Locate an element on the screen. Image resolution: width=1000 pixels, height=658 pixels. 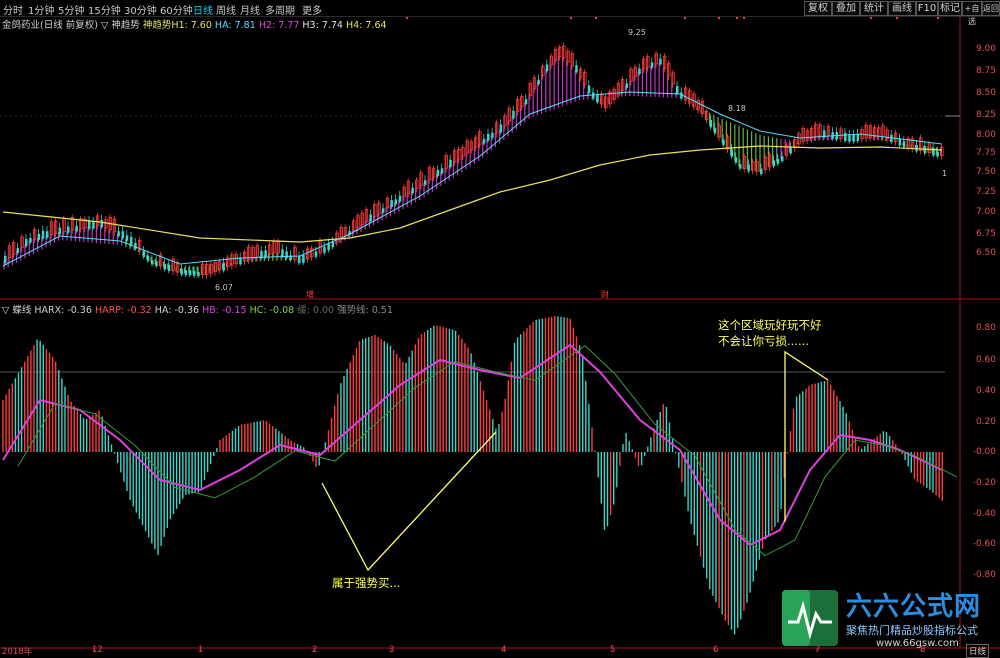
last-marker-label: 1 is located at coordinates (945, 173).